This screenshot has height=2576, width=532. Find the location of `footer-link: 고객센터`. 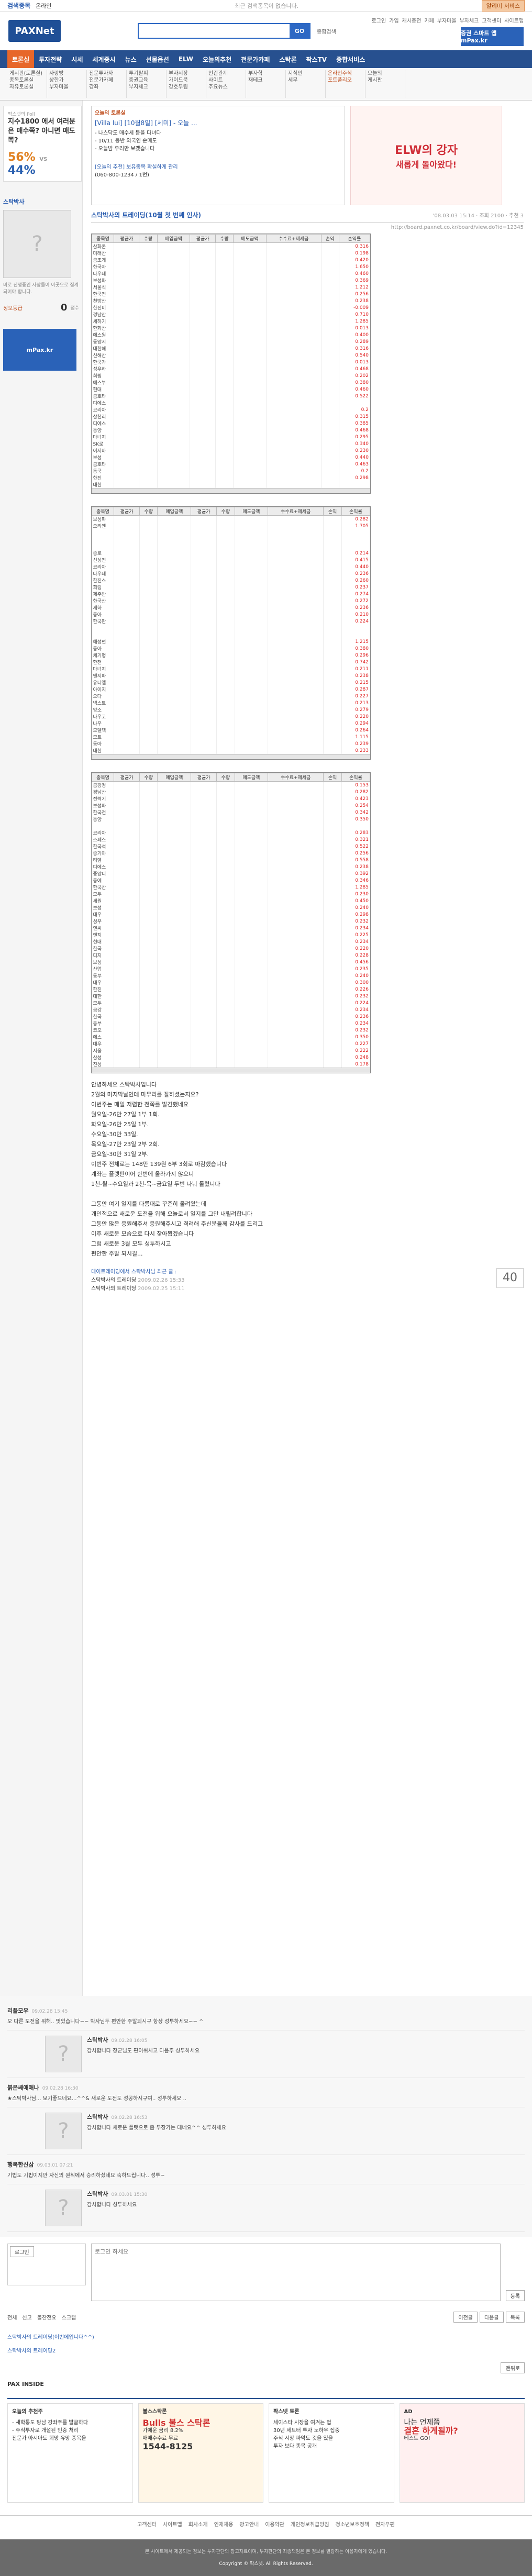

footer-link: 고객센터 is located at coordinates (147, 2524).